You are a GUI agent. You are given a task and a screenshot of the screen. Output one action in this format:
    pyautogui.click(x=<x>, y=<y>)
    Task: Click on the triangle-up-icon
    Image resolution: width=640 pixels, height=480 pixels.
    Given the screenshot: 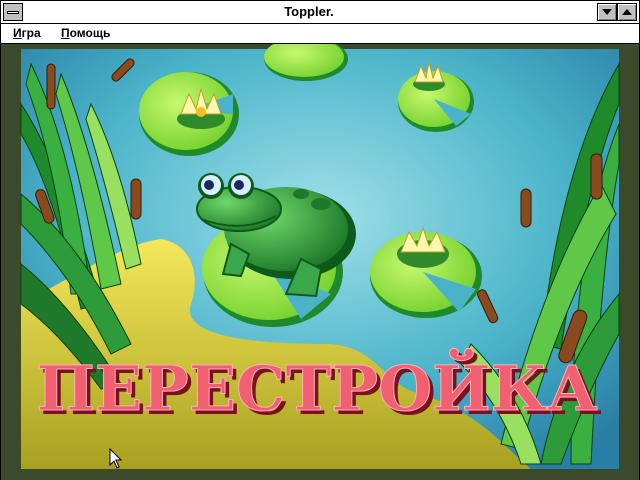 What is the action you would take?
    pyautogui.click(x=627, y=12)
    